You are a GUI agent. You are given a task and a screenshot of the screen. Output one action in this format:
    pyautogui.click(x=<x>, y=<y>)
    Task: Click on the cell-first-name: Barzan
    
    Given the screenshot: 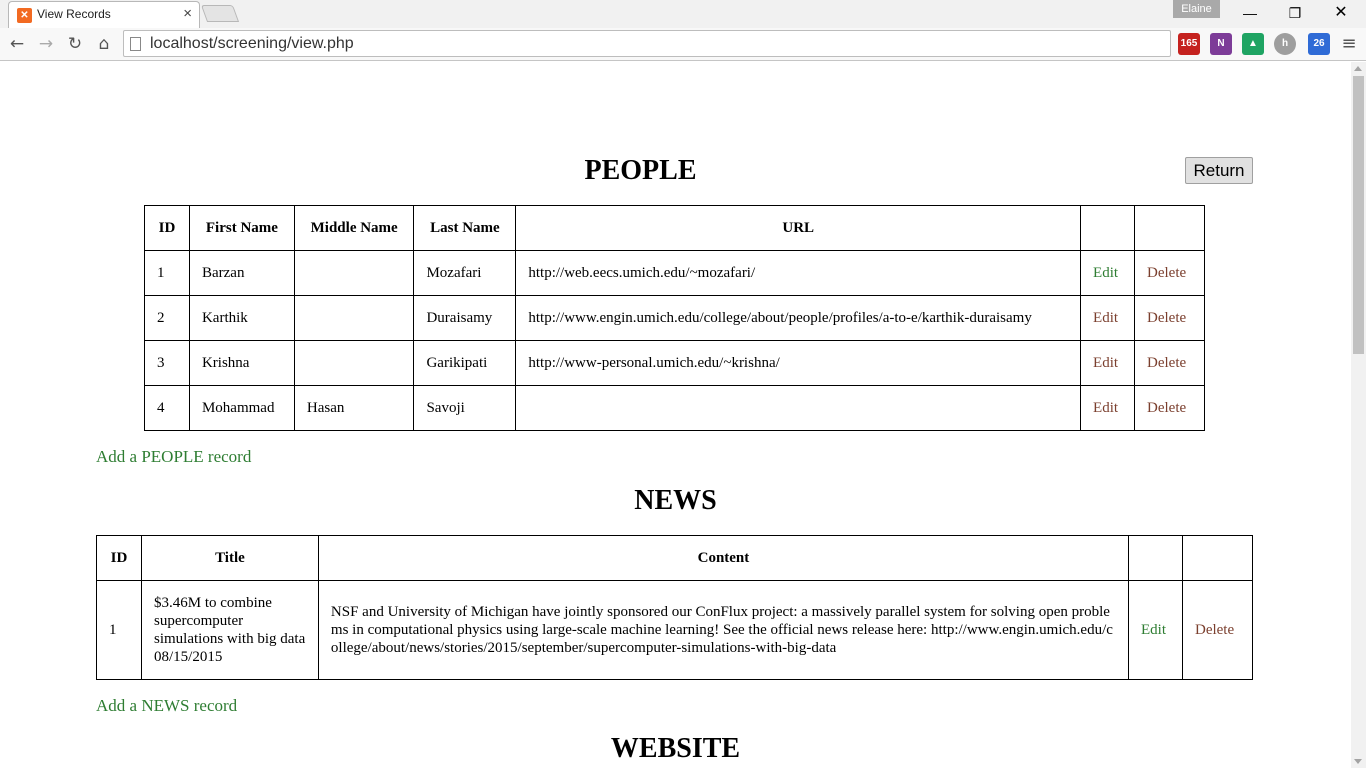 What is the action you would take?
    pyautogui.click(x=241, y=273)
    